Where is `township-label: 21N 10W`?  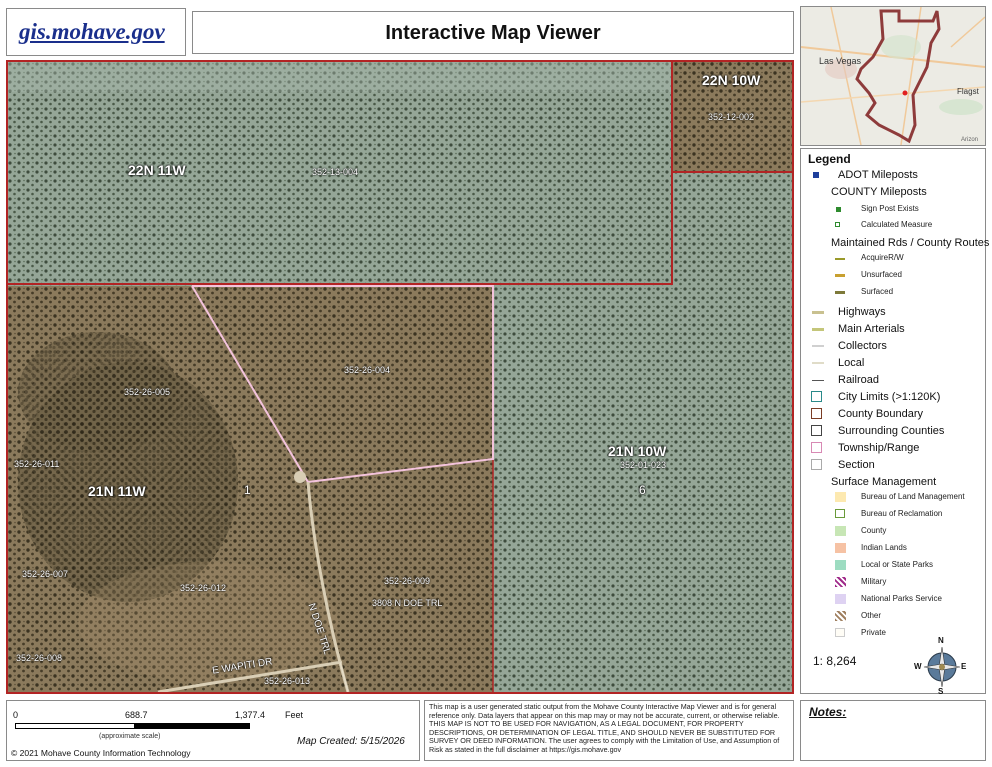
township-label: 21N 10W is located at coordinates (637, 451).